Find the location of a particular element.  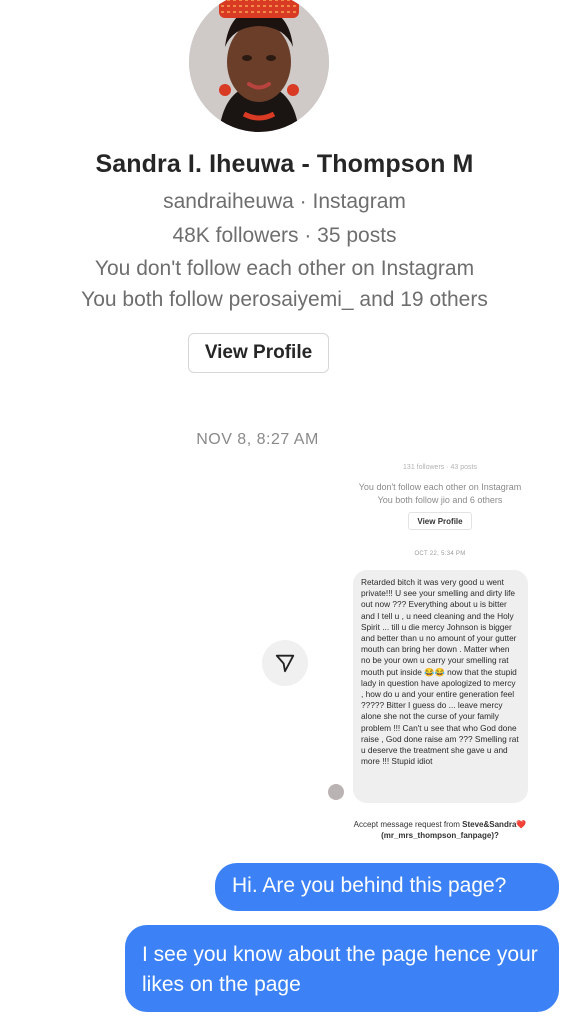

shot-follow-status: You don't follow each other on Instagram is located at coordinates (440, 487).